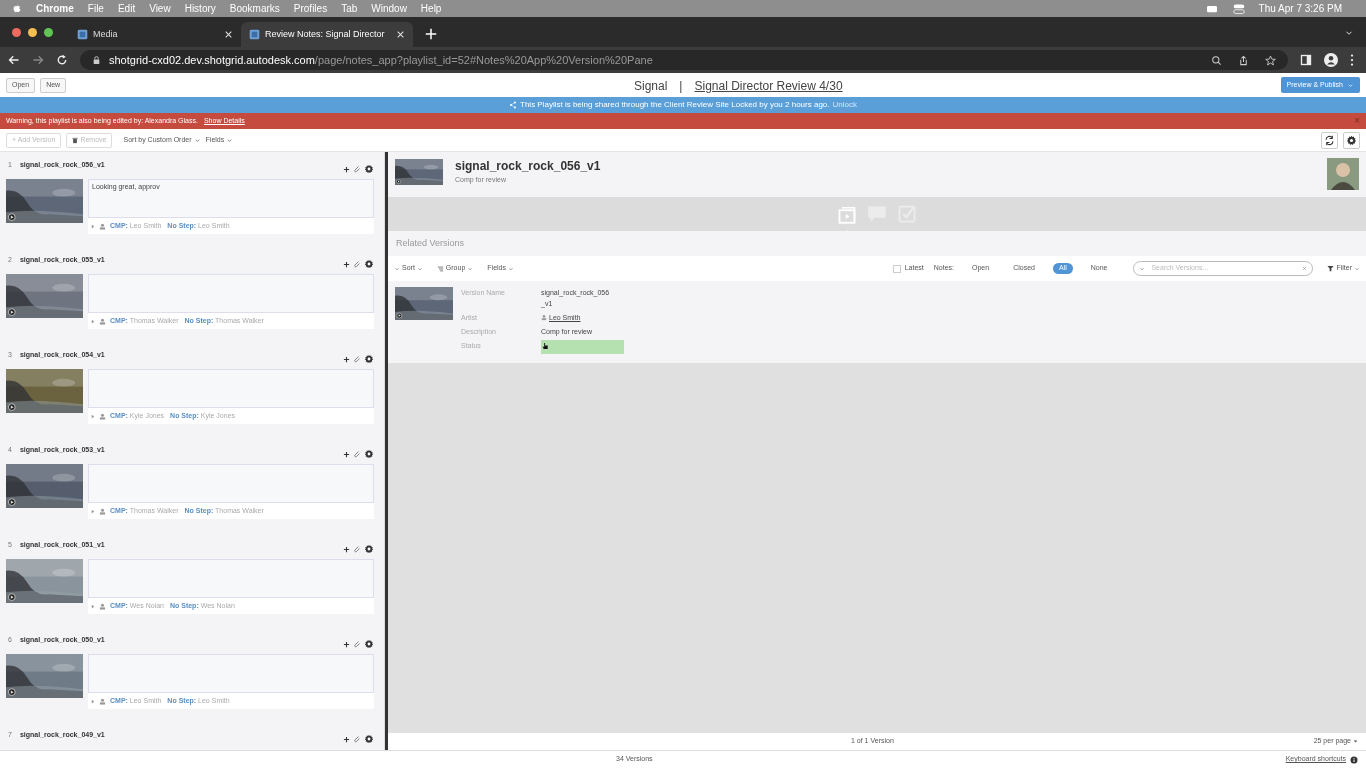 The image size is (1366, 768). I want to click on switch-icon, so click(1238, 8).